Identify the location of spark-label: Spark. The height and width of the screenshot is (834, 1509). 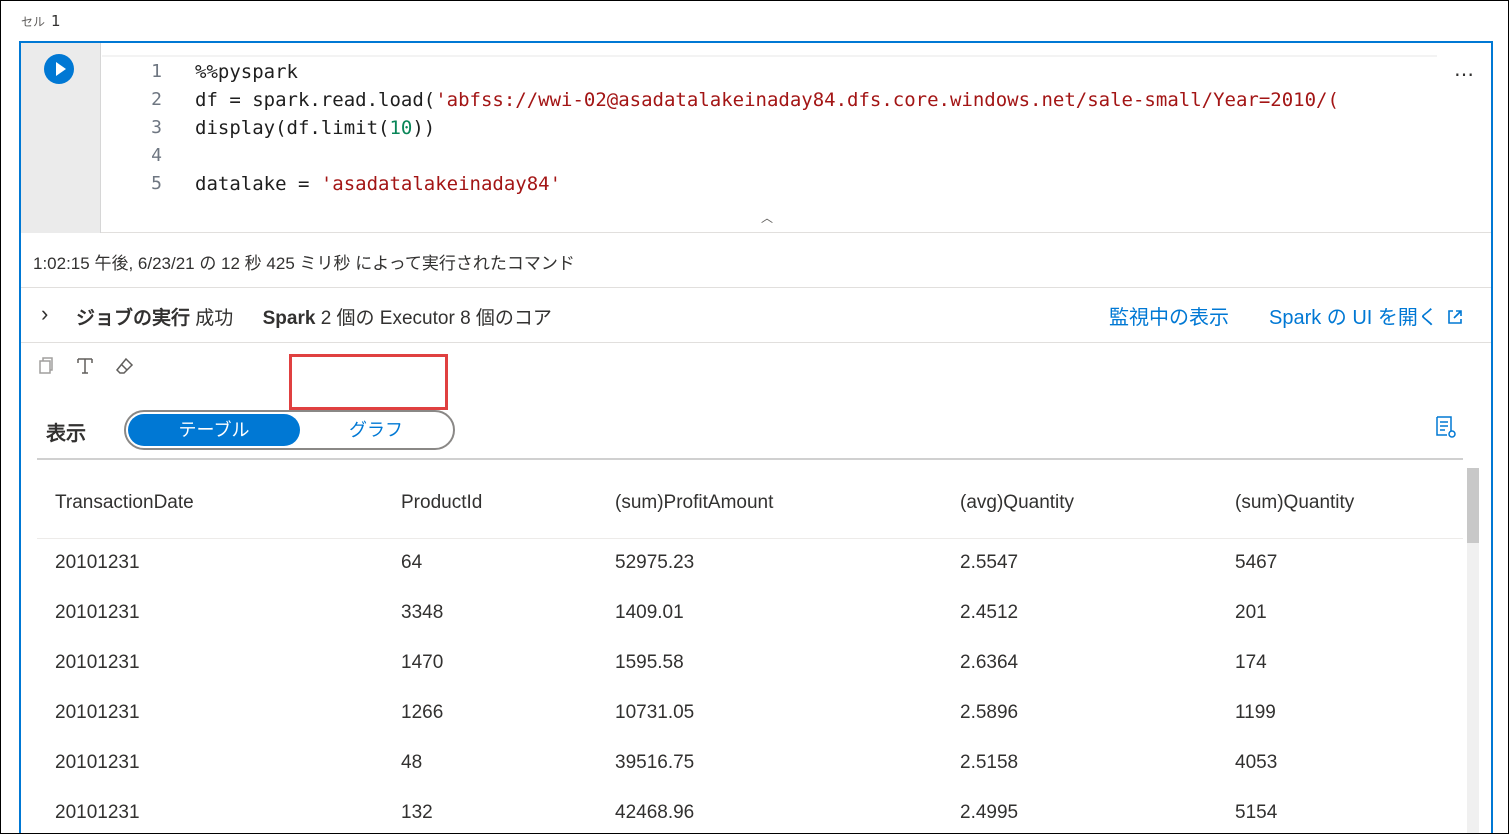
(289, 318).